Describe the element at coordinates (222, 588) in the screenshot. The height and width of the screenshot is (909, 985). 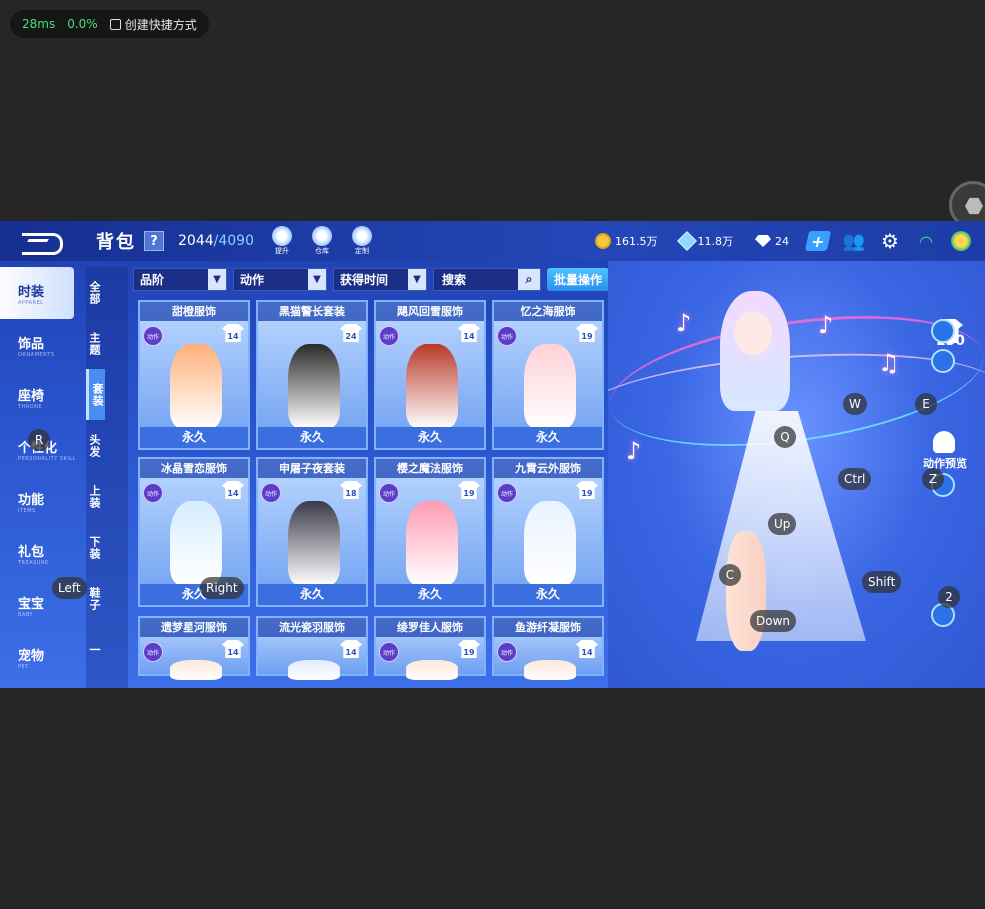
I see `key-hint-right: Right` at that location.